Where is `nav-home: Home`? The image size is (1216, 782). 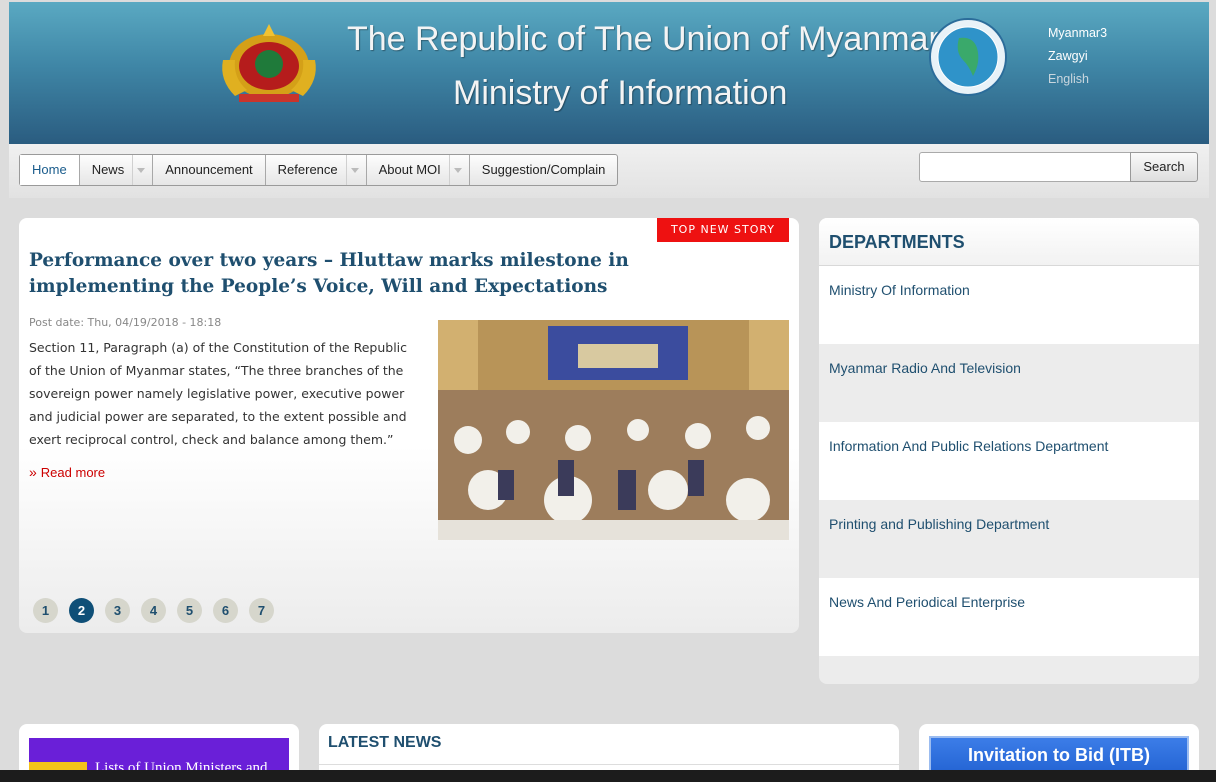
nav-home: Home is located at coordinates (50, 170).